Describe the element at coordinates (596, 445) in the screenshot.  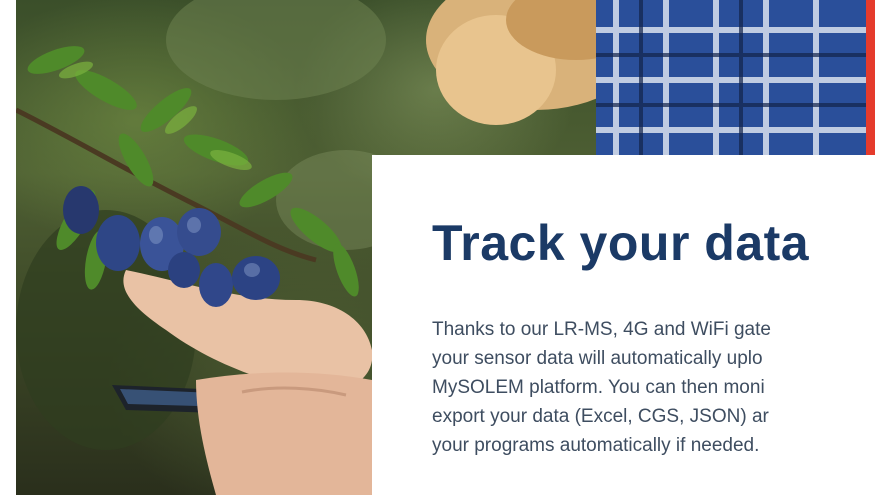
I see `description-line: your programs automatically if needed.` at that location.